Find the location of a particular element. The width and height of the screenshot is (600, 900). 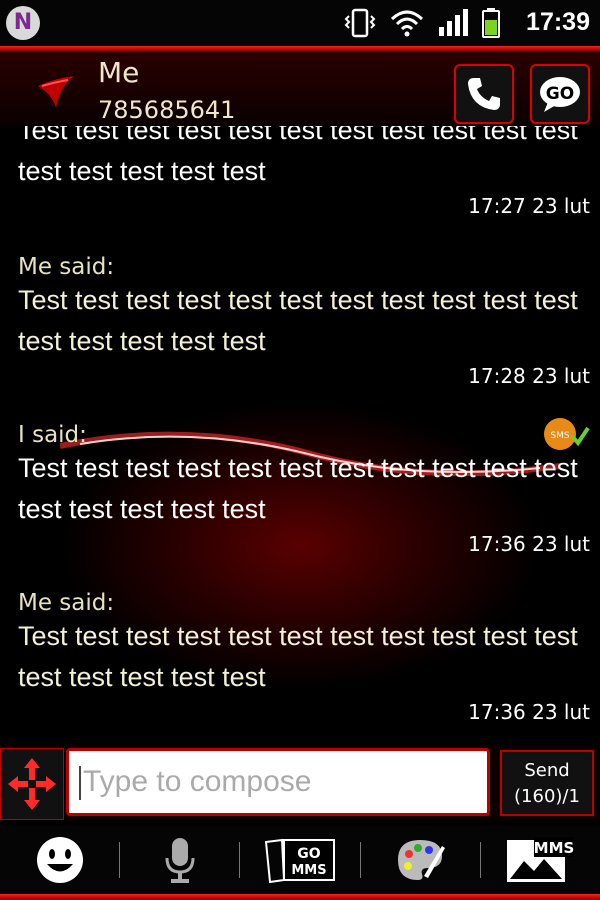

status-icons is located at coordinates (422, 23).